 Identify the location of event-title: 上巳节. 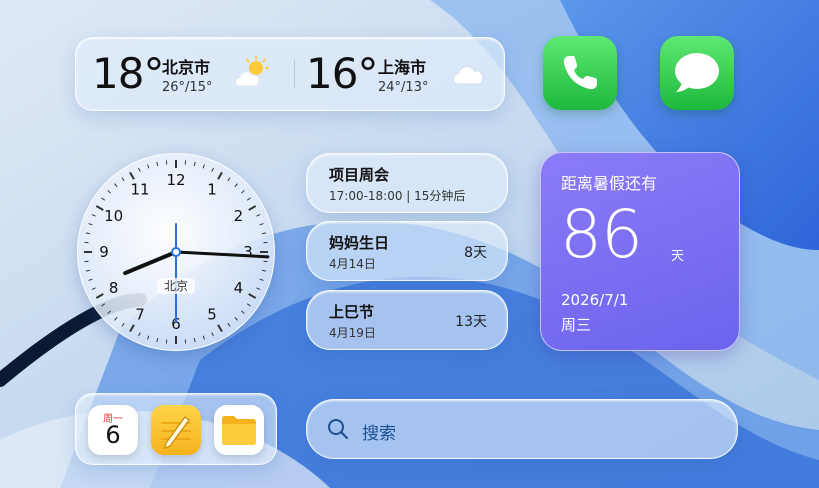
(352, 312).